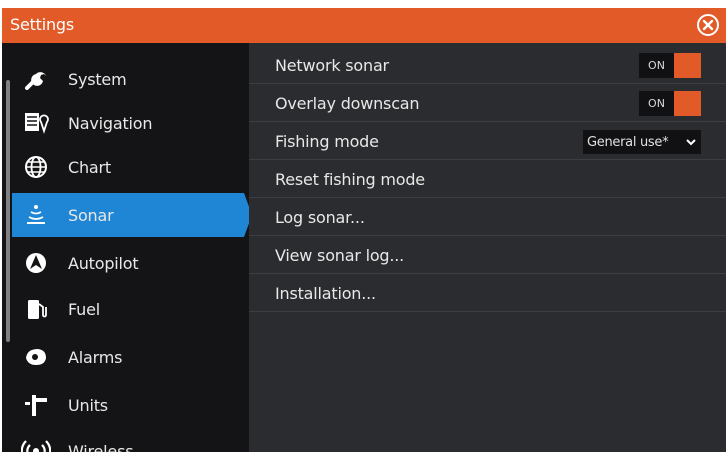  Describe the element at coordinates (36, 309) in the screenshot. I see `fuel-pump-icon` at that location.